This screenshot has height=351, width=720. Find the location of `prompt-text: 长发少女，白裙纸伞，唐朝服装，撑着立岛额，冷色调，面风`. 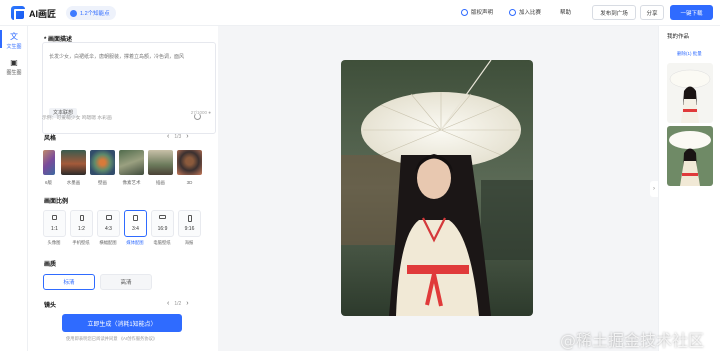

prompt-text: 长发少女，白裙纸伞，唐朝服装，撑着立岛额，冷色调，面风 is located at coordinates (129, 57).